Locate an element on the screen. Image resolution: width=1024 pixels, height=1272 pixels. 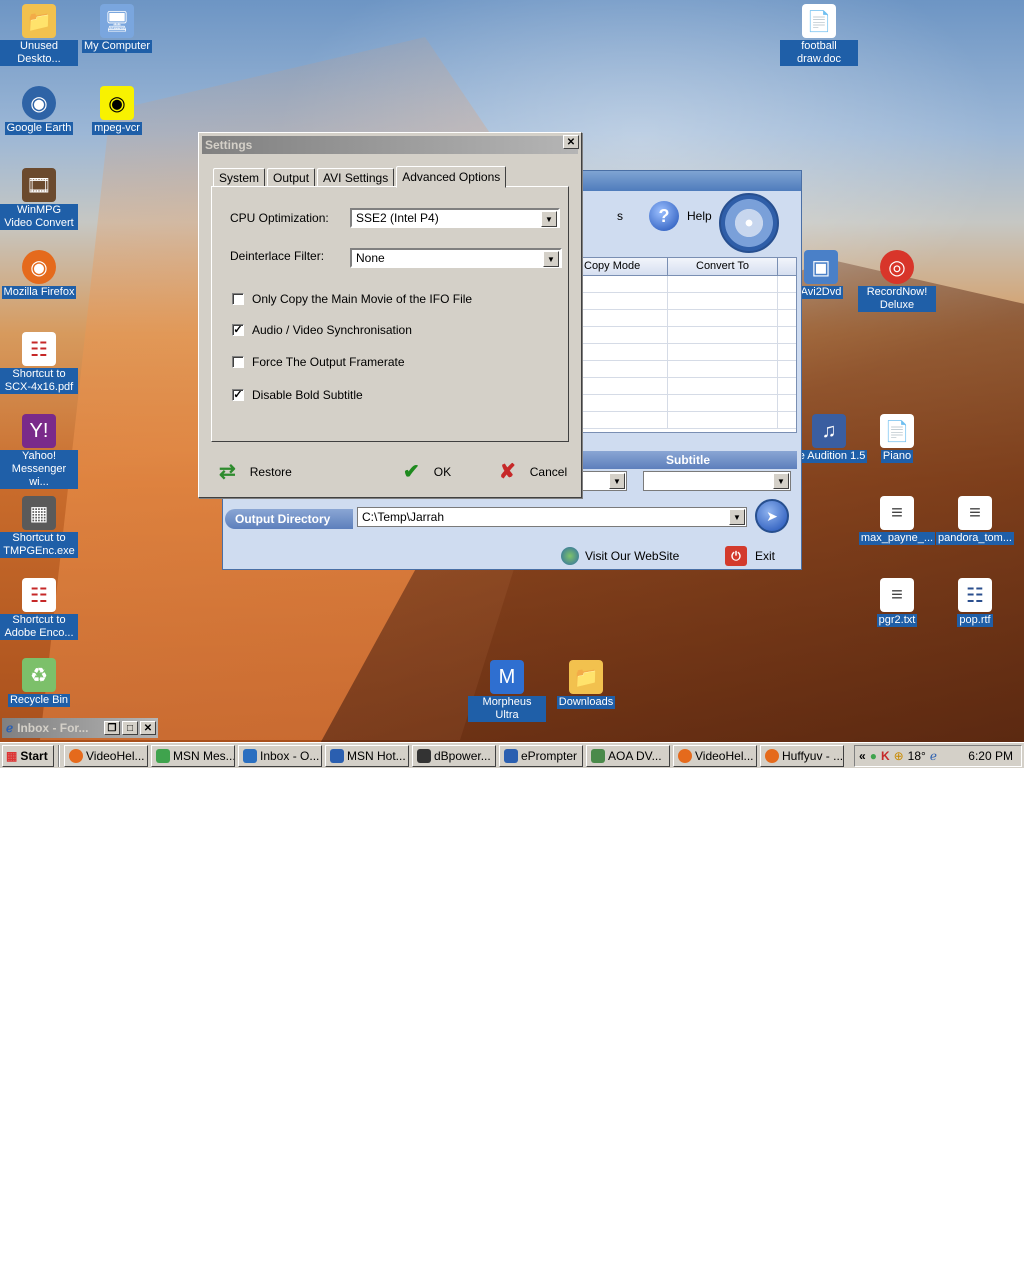
desktop-icon-winmpg: 🎞 WinMPG Video Convert is located at coordinates (39, 199).